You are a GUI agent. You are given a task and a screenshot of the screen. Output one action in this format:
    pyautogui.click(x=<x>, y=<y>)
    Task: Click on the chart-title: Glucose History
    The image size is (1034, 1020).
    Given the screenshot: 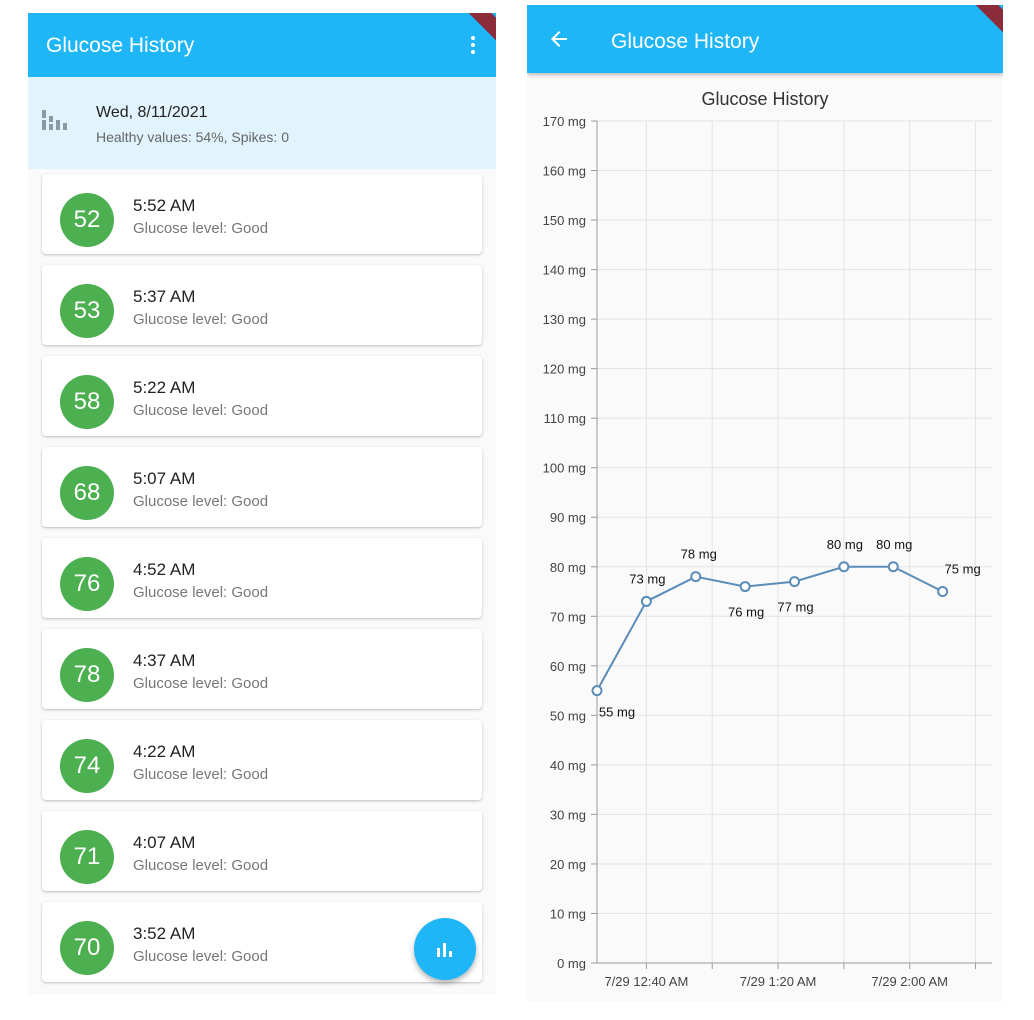 What is the action you would take?
    pyautogui.click(x=764, y=99)
    